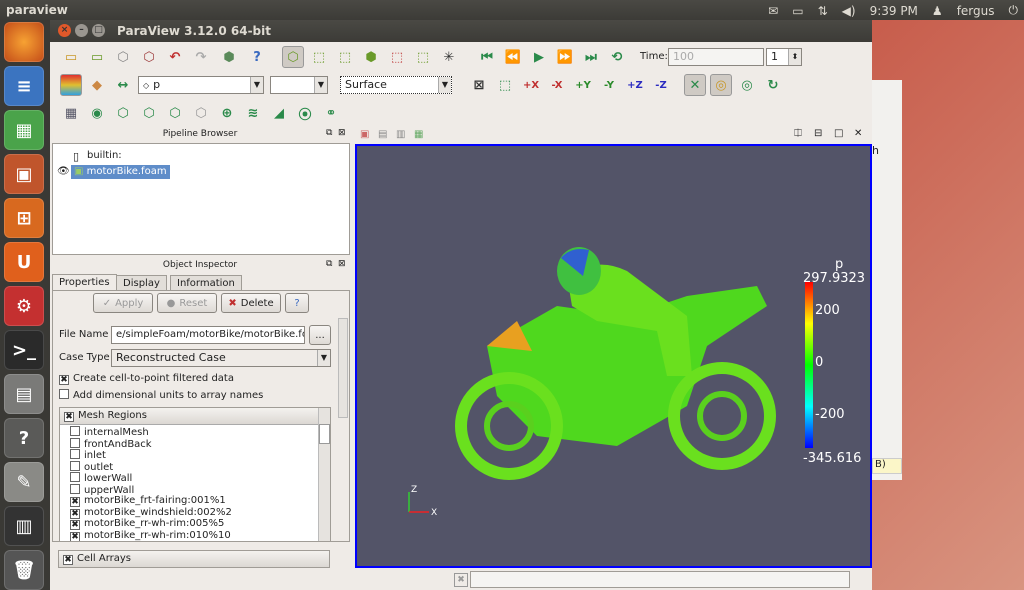 The image size is (1024, 590). Describe the element at coordinates (97, 85) in the screenshot. I see `rescale-icon: ◆` at that location.